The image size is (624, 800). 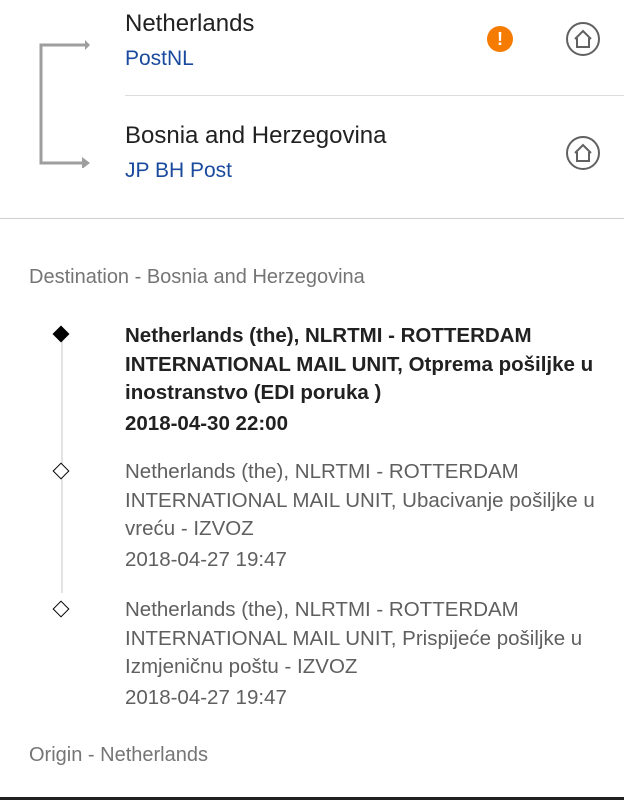 I want to click on destination-country: Bosnia and Herzegovina, so click(x=256, y=135).